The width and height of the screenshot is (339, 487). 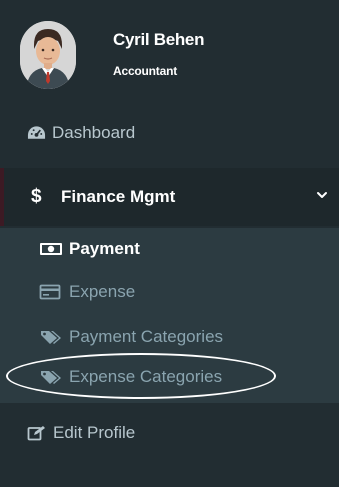 What do you see at coordinates (36, 132) in the screenshot?
I see `dashboard-icon` at bounding box center [36, 132].